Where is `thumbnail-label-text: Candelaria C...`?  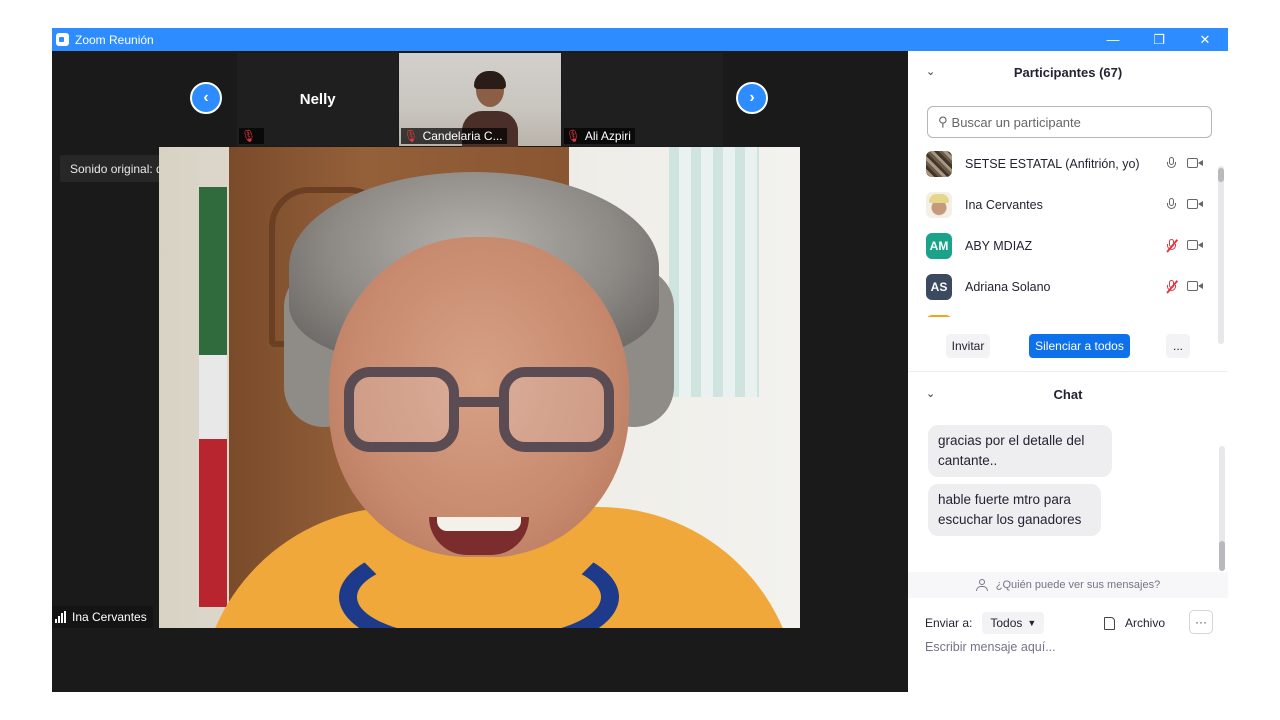
thumbnail-label-text: Candelaria C... is located at coordinates (462, 136).